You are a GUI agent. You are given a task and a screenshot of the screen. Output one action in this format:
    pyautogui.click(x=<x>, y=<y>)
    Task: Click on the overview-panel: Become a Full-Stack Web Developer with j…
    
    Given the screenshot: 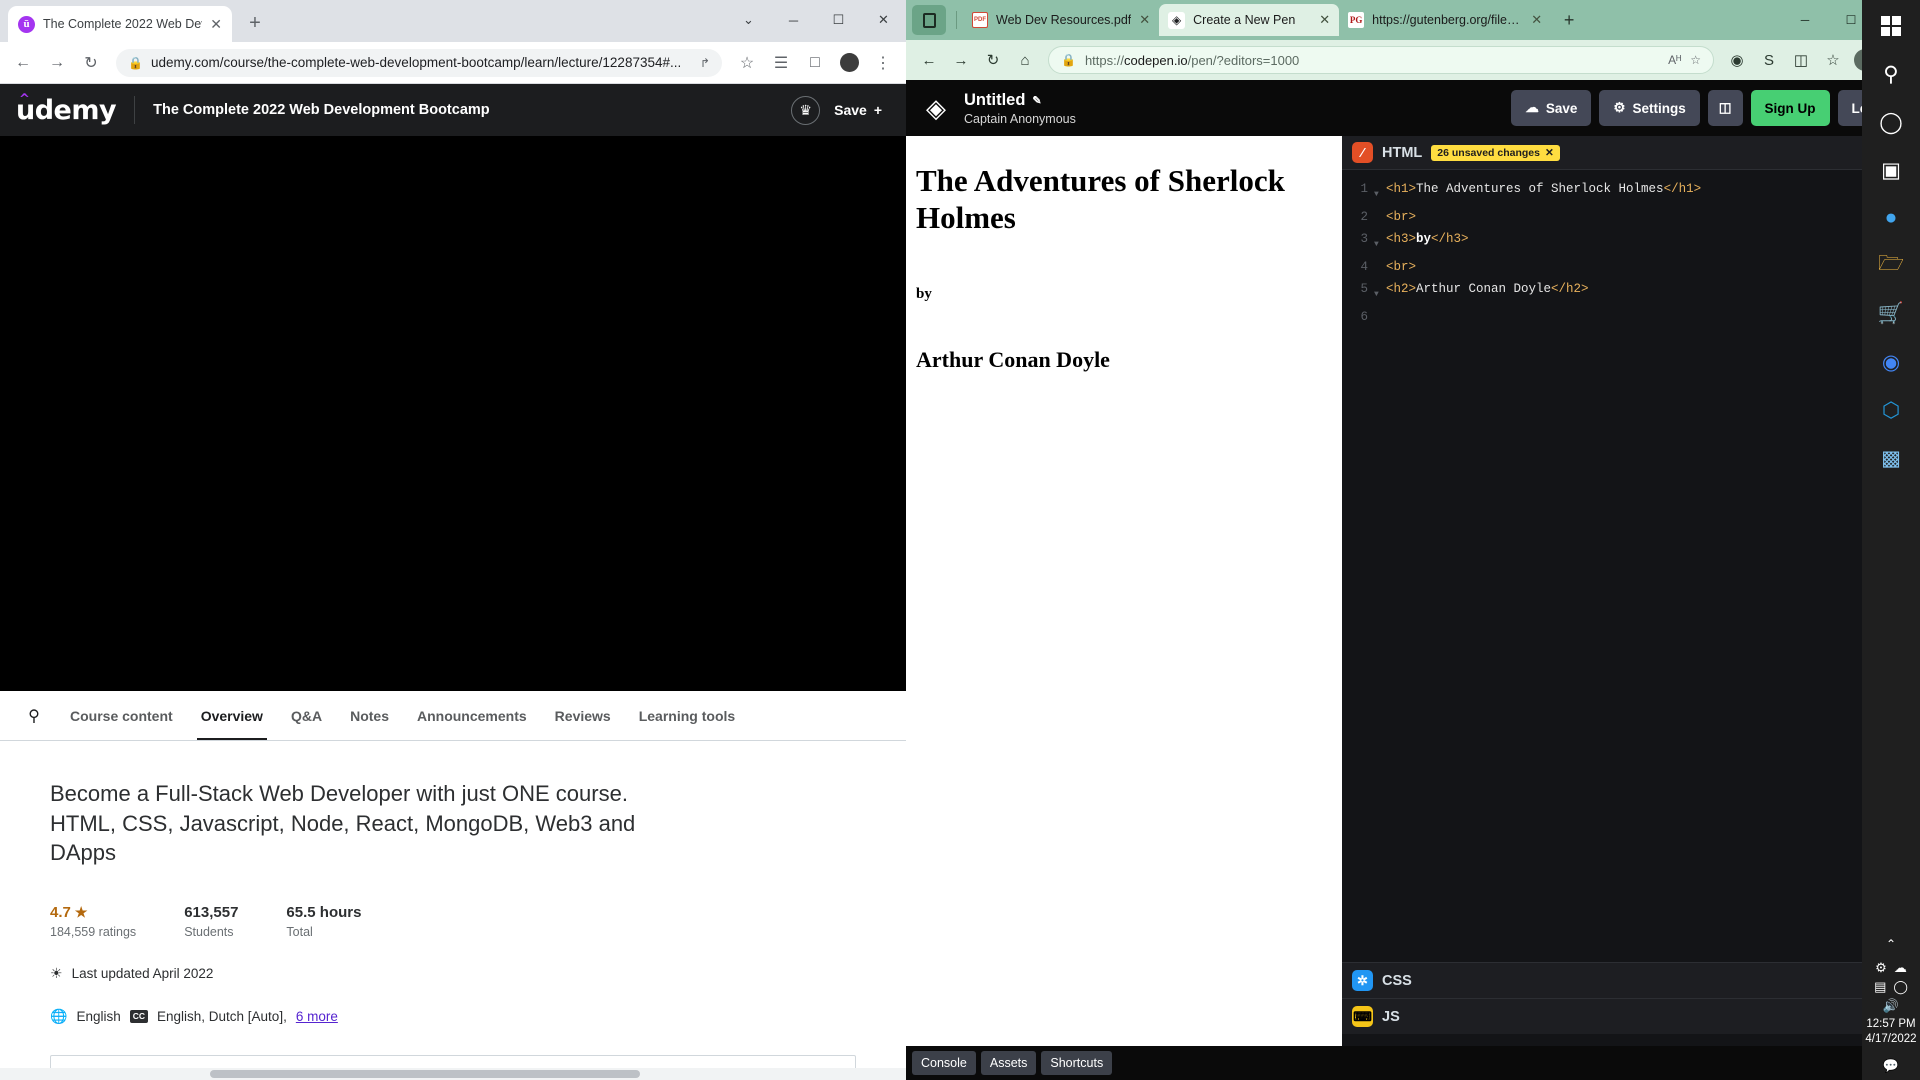 What is the action you would take?
    pyautogui.click(x=453, y=910)
    